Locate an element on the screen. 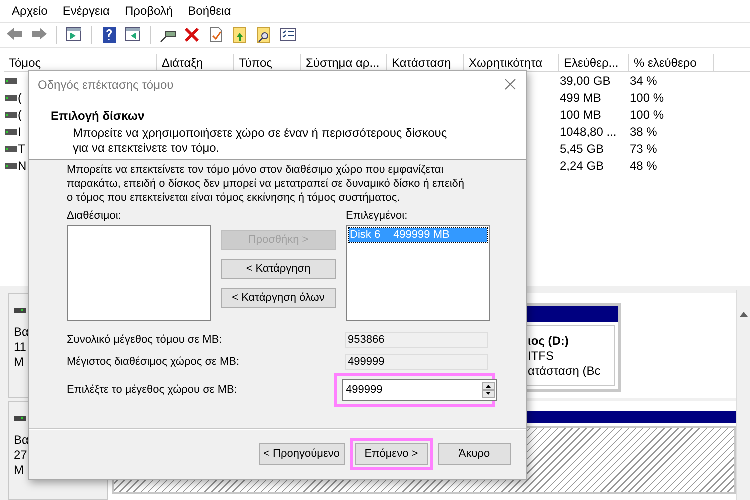  table-cell: T is located at coordinates (22, 149).